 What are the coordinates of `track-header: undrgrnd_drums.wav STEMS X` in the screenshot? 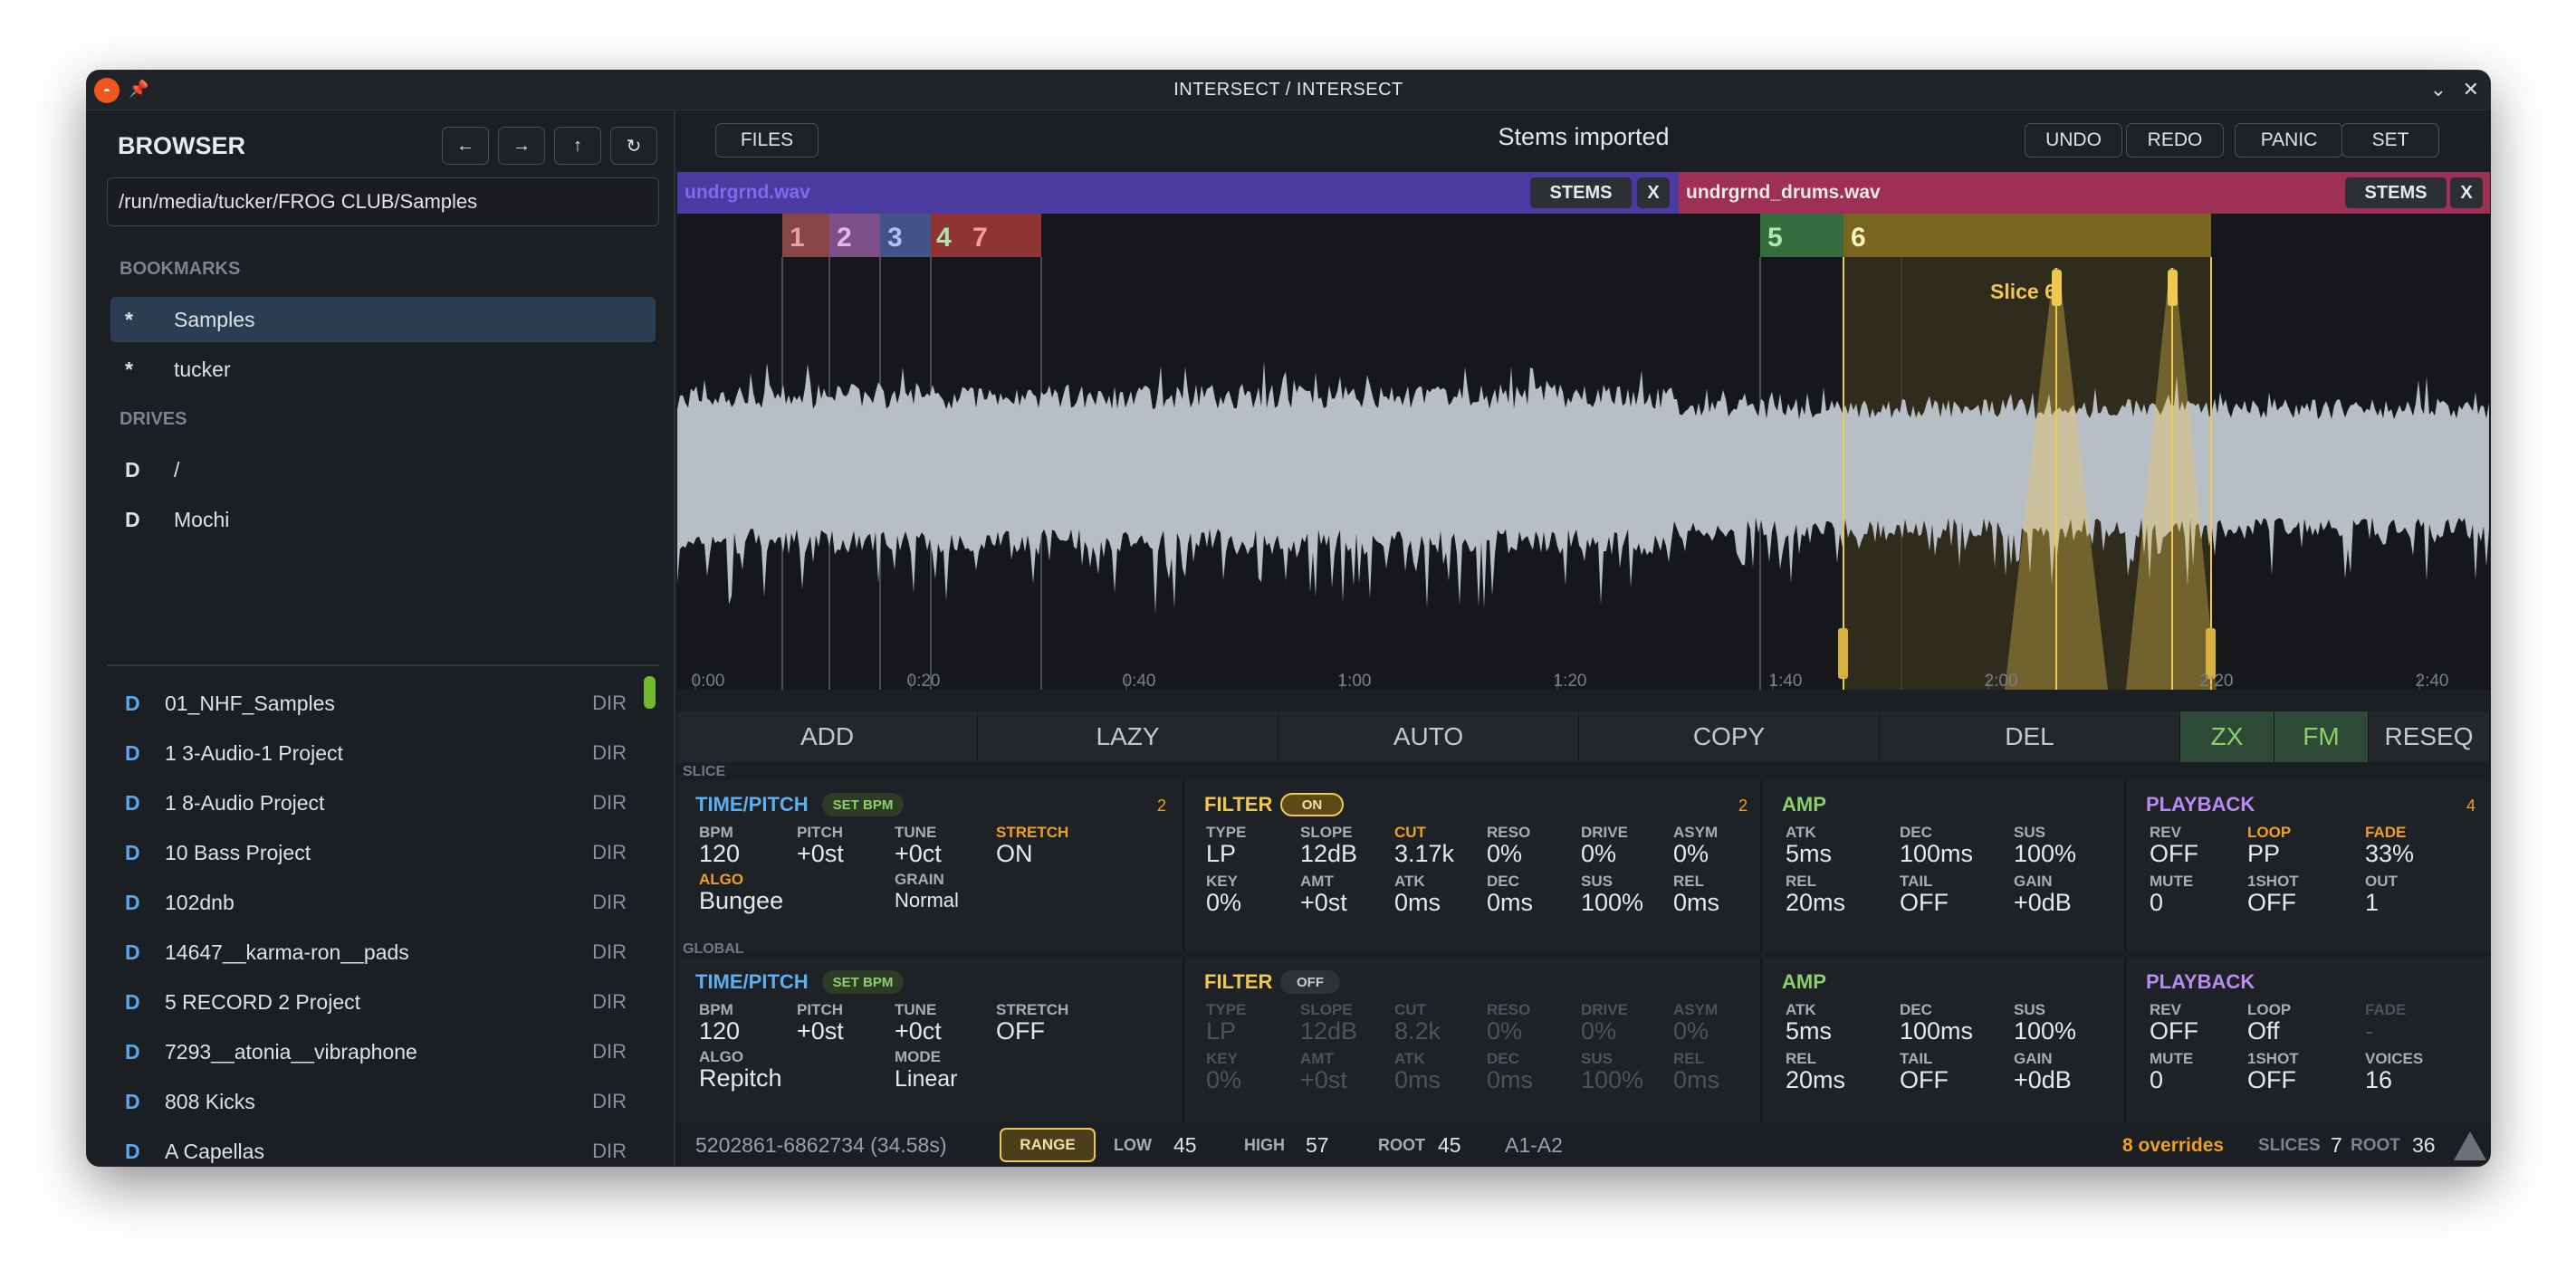 It's located at (2084, 193).